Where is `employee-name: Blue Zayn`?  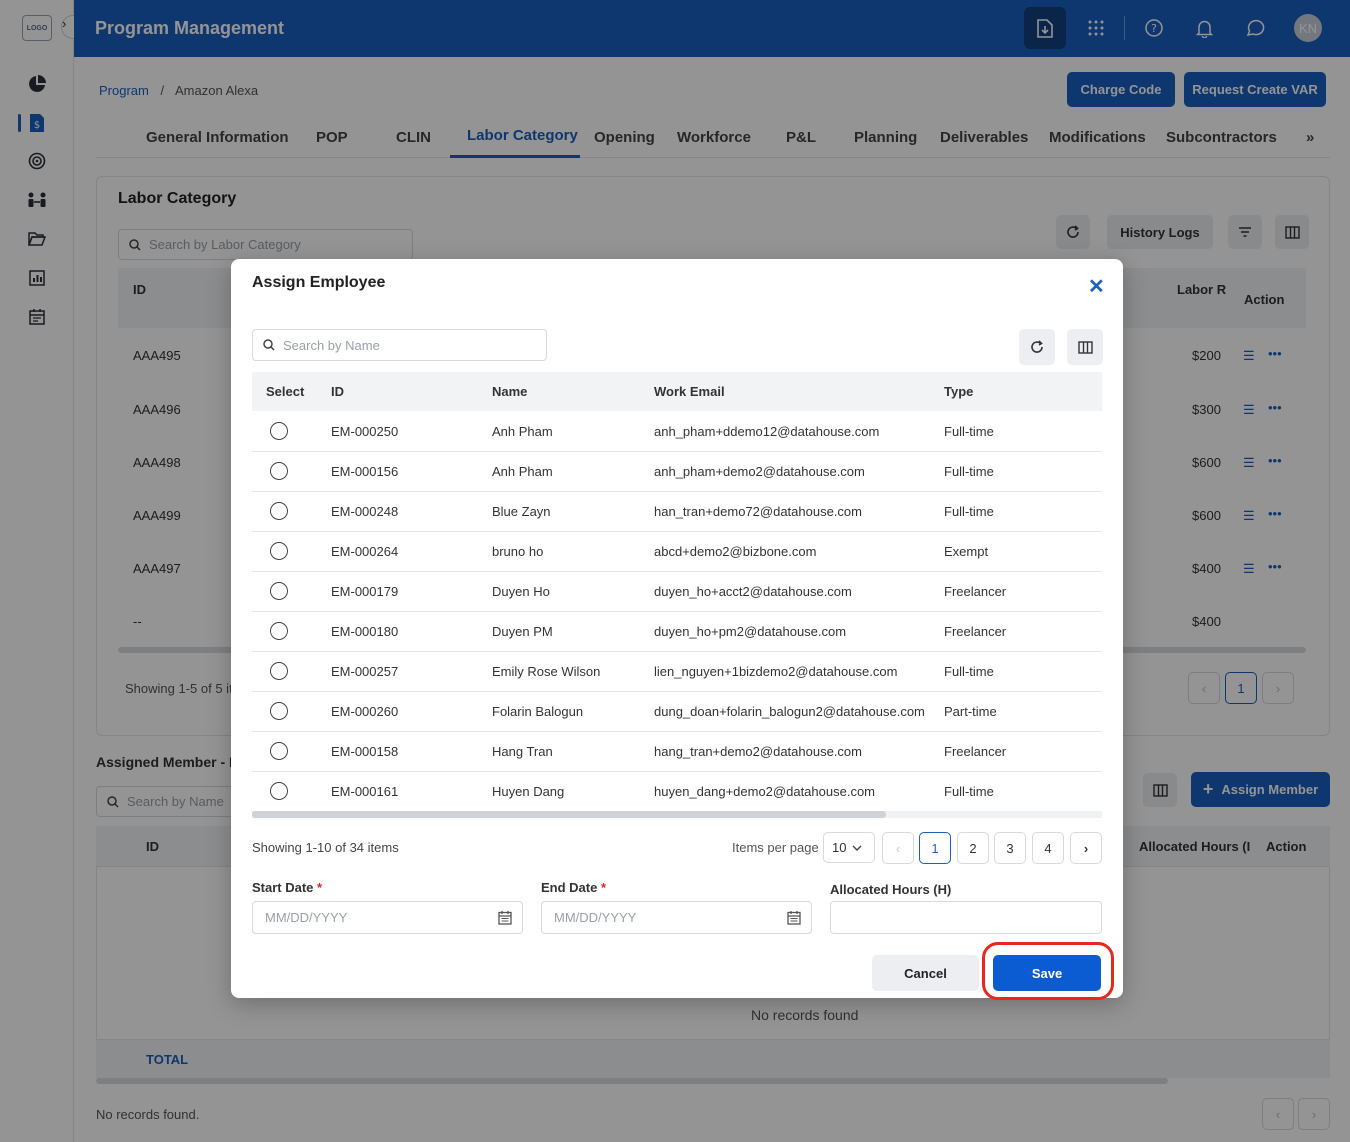 employee-name: Blue Zayn is located at coordinates (521, 511).